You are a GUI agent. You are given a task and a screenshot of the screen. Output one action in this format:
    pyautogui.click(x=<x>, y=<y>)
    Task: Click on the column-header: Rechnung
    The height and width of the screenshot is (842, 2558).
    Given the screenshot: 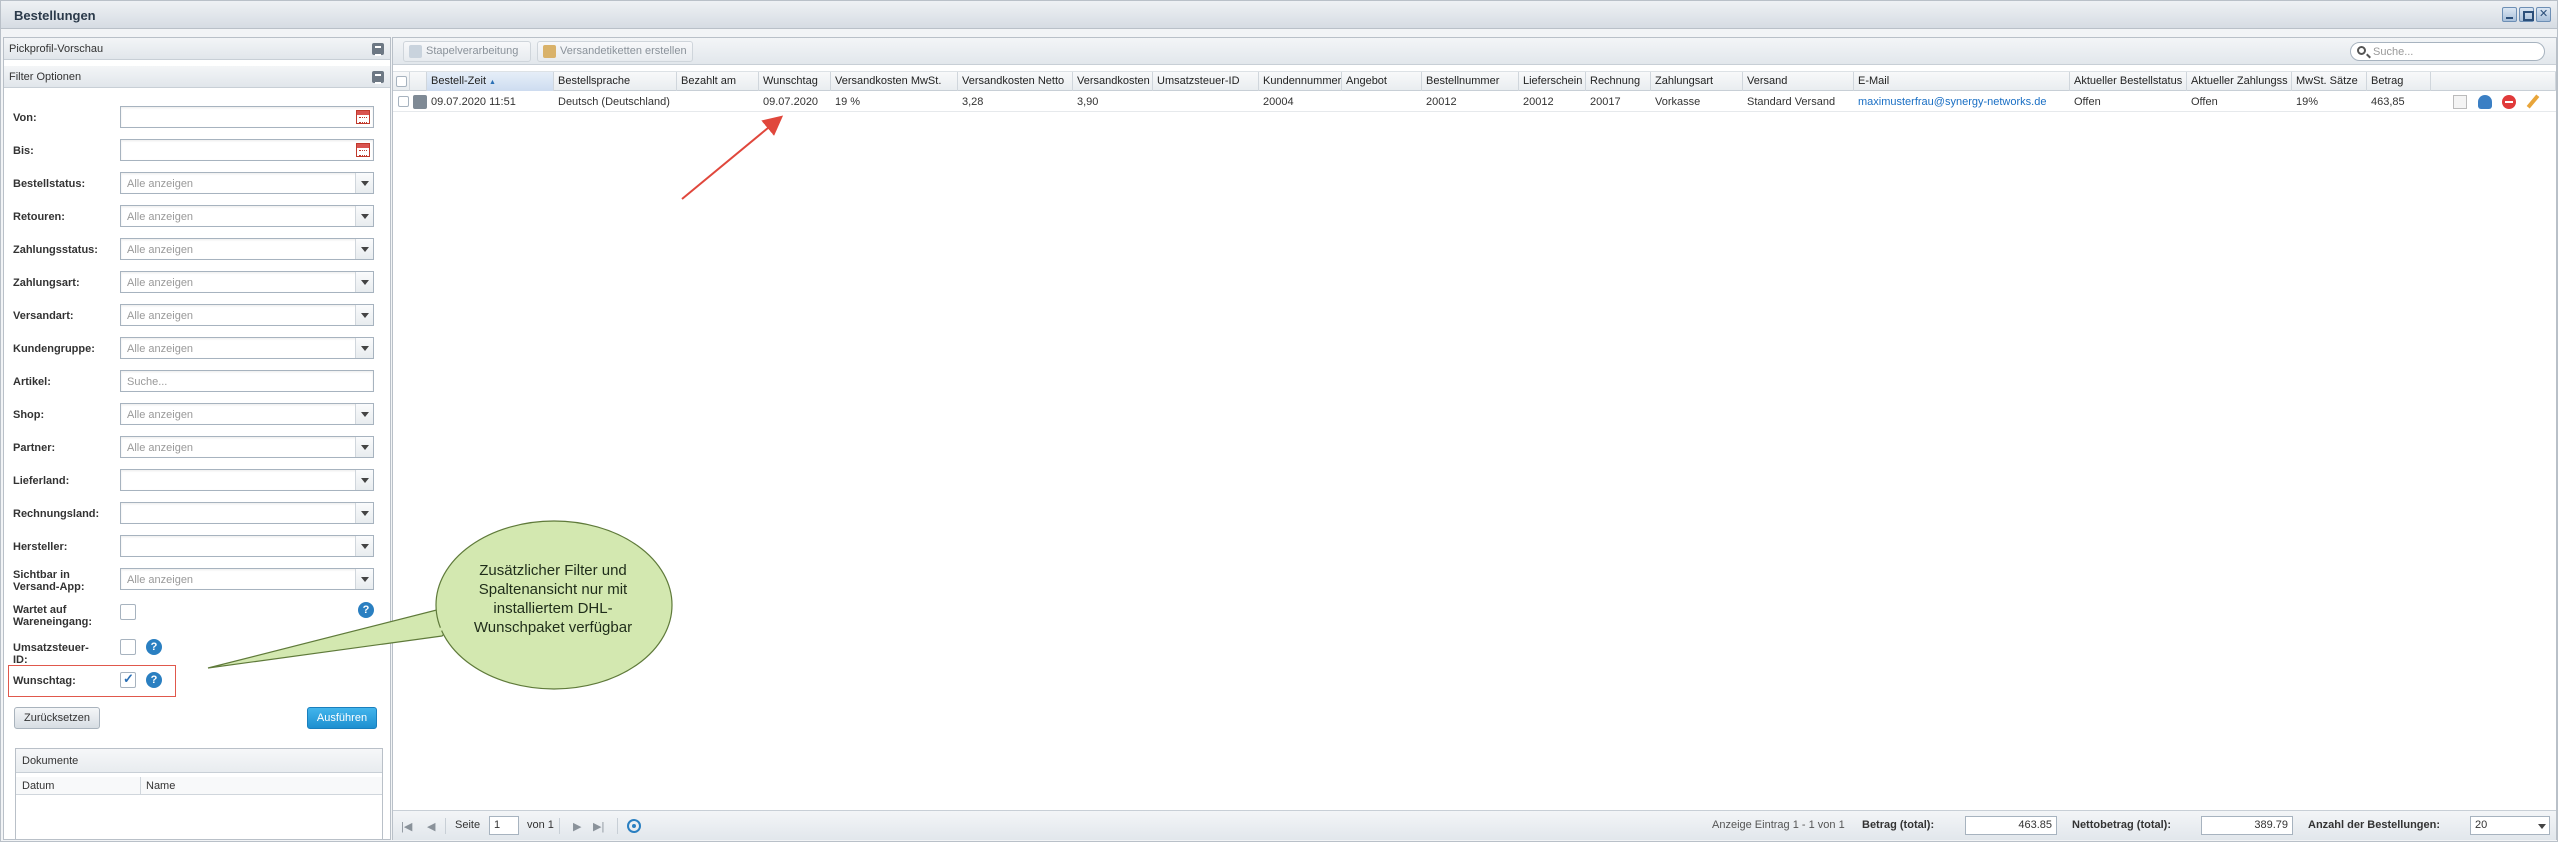 What is the action you would take?
    pyautogui.click(x=1618, y=81)
    